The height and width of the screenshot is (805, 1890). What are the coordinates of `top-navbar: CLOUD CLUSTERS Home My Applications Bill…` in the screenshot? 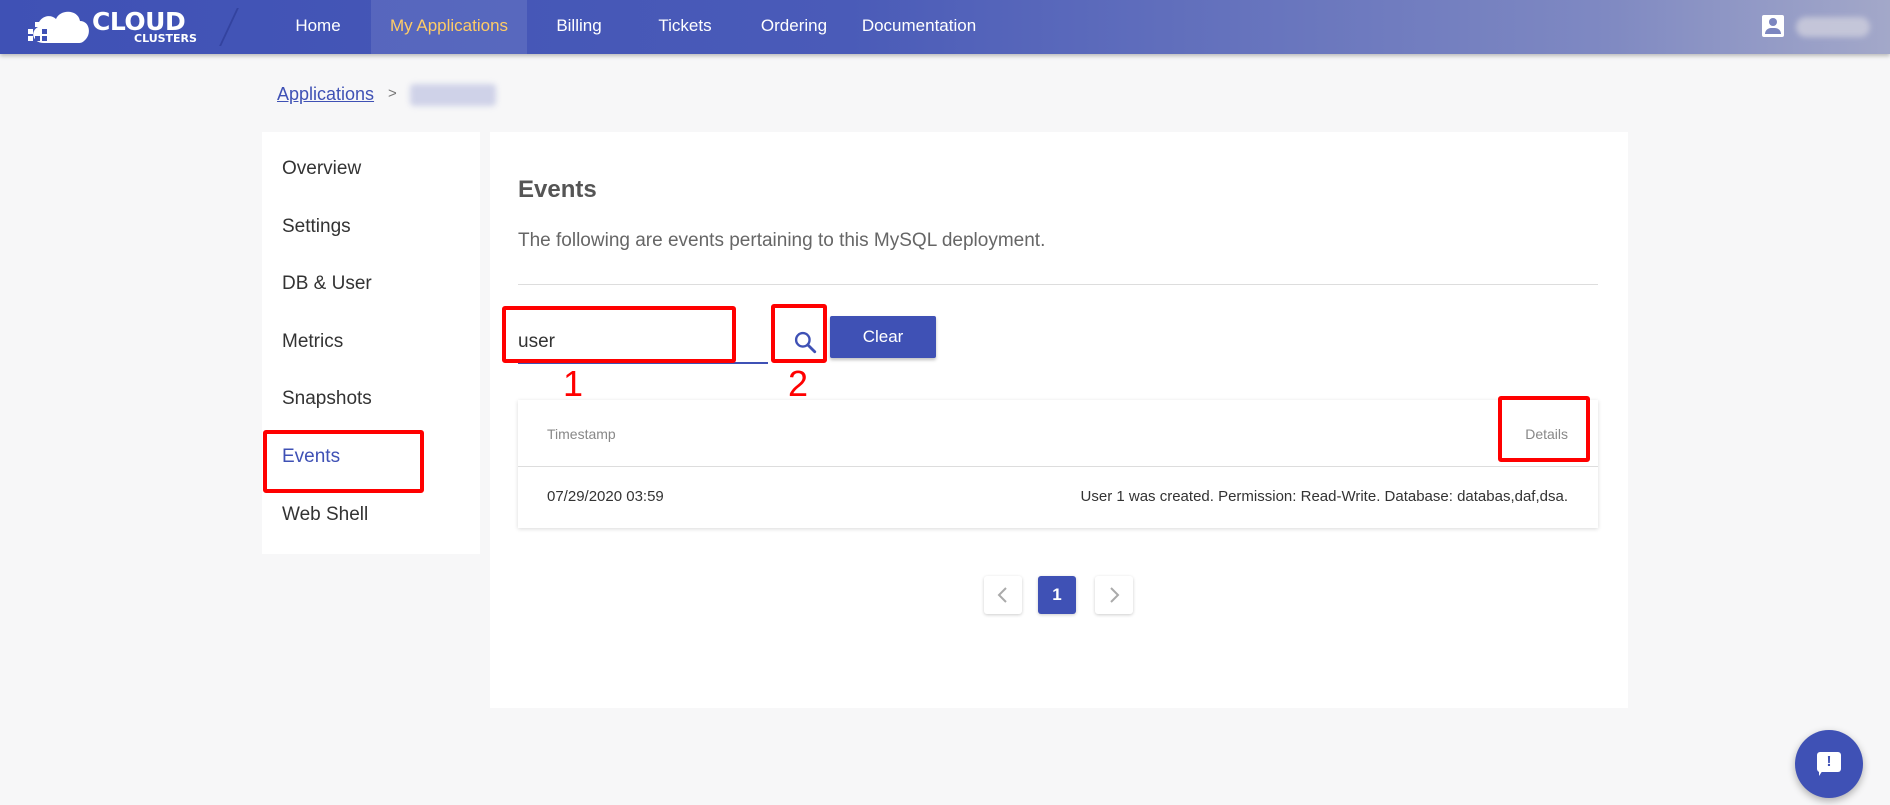 It's located at (945, 27).